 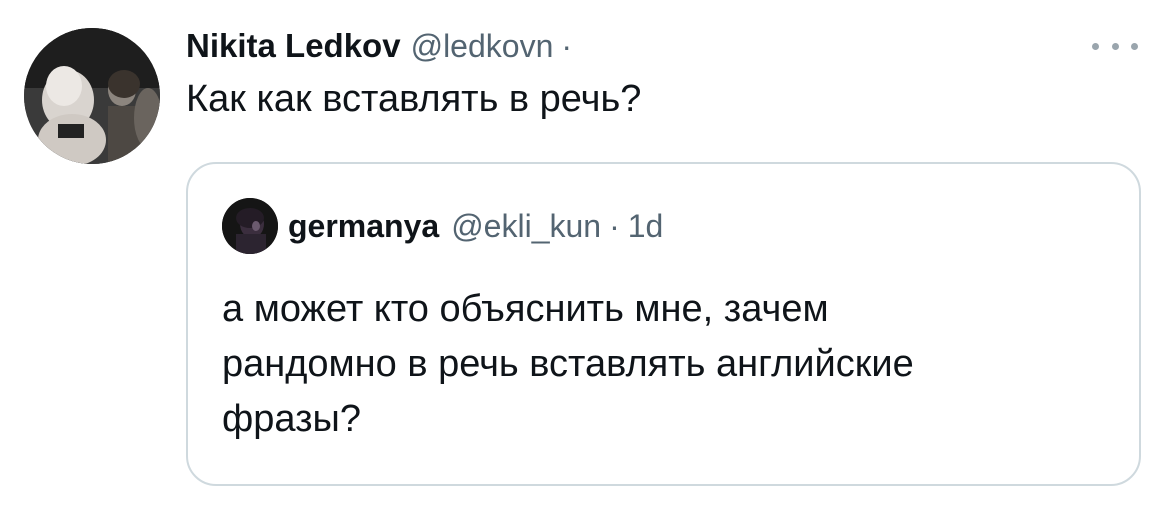 I want to click on author-avatar-photo, so click(x=92, y=96).